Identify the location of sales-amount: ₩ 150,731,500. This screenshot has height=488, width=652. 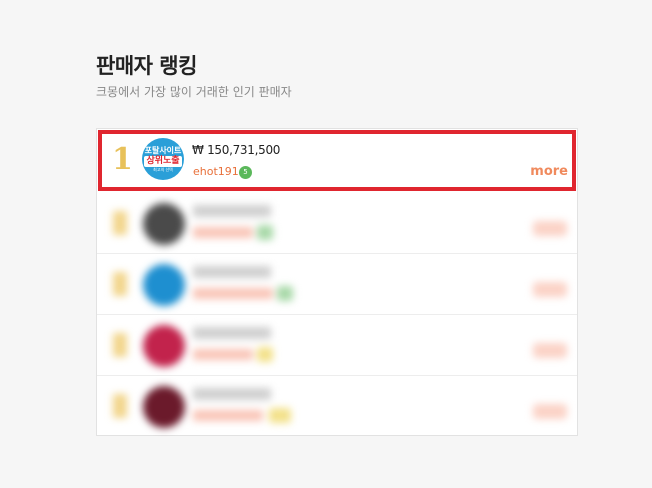
(236, 150).